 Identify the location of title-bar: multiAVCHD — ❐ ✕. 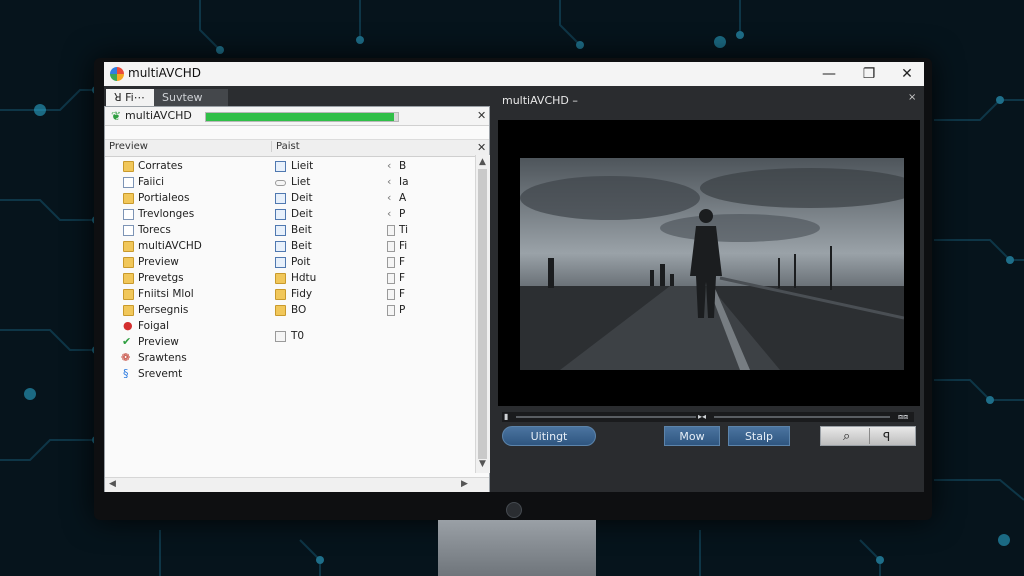
(514, 74).